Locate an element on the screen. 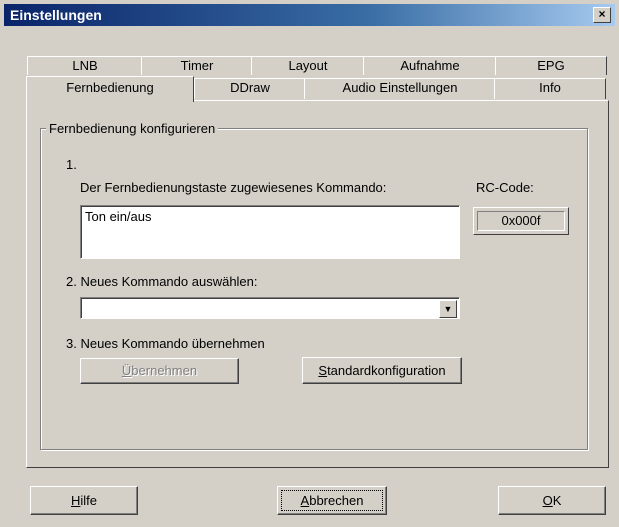  ok-label-rest: K is located at coordinates (557, 500).